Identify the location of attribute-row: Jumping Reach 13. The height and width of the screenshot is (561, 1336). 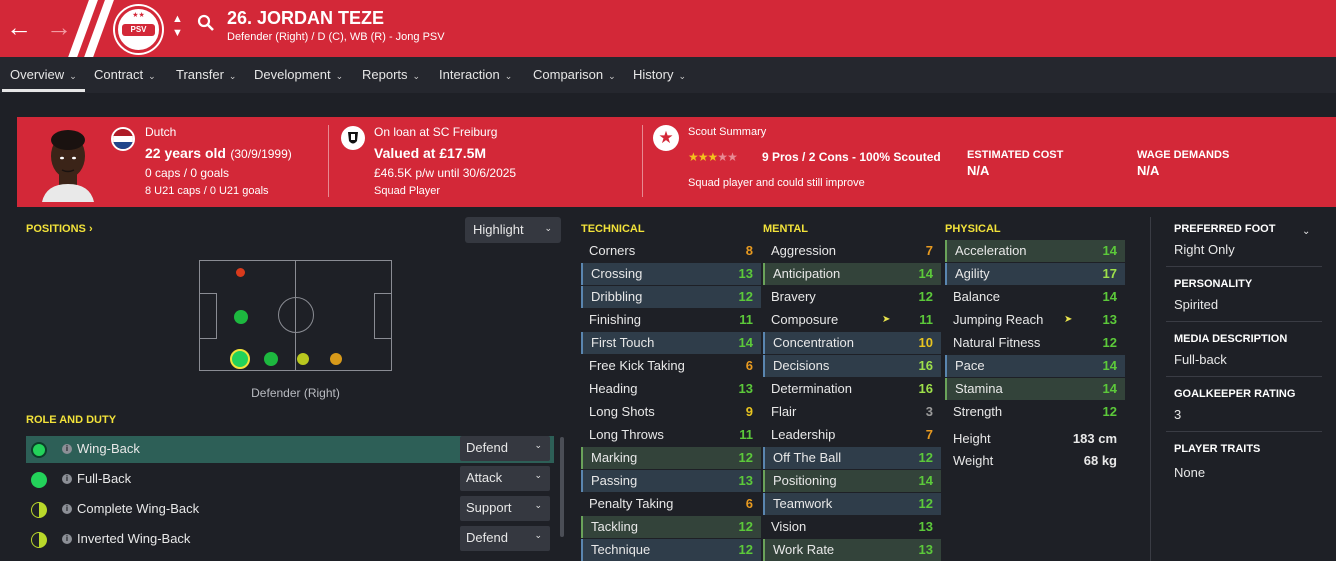
(1035, 320).